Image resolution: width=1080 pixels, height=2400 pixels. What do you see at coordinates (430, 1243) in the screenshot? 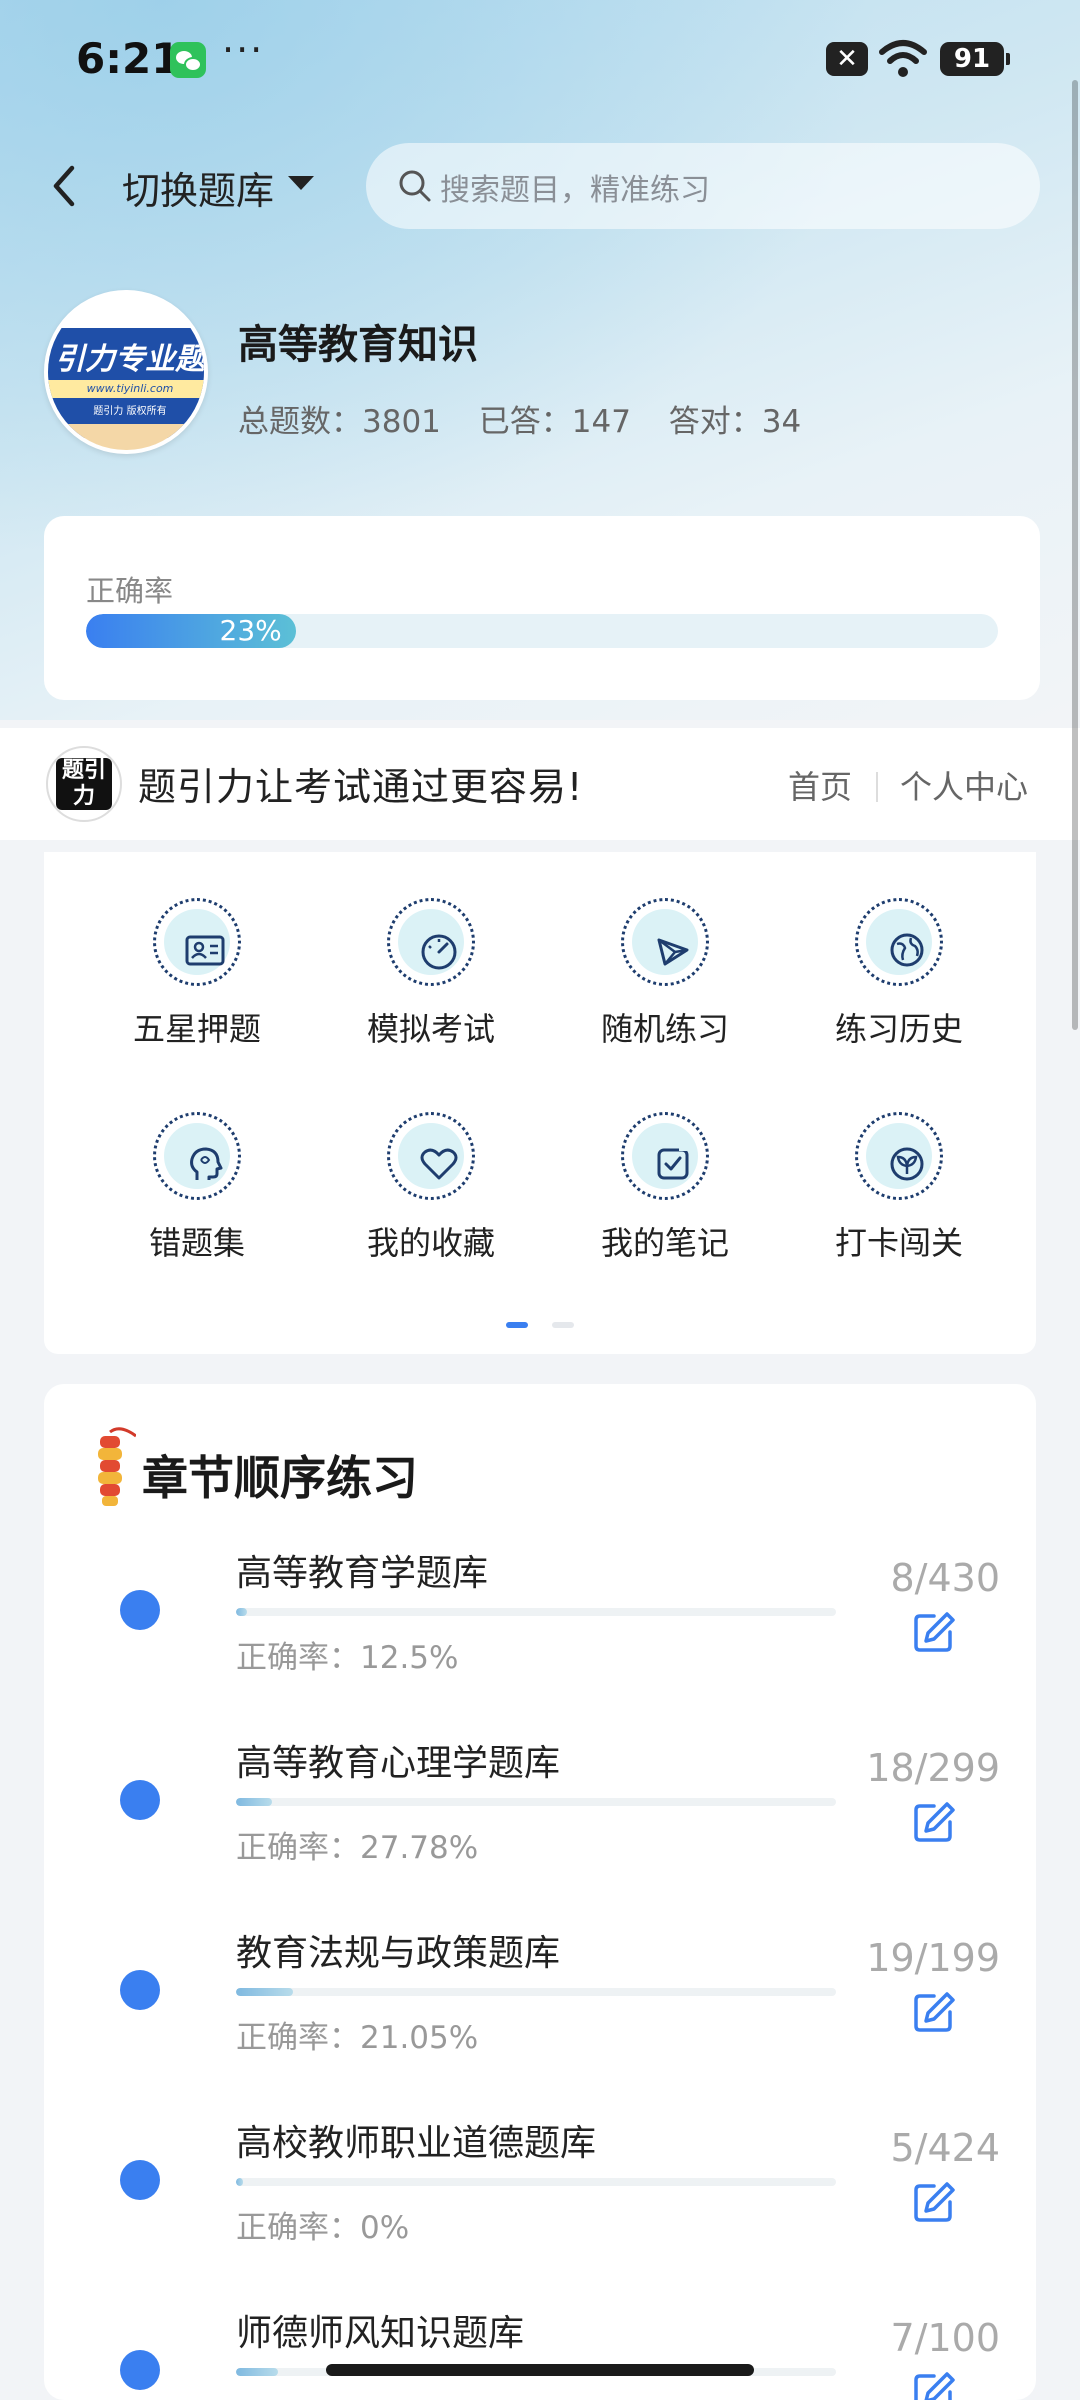
I see `grid-item-label: 我的收藏` at bounding box center [430, 1243].